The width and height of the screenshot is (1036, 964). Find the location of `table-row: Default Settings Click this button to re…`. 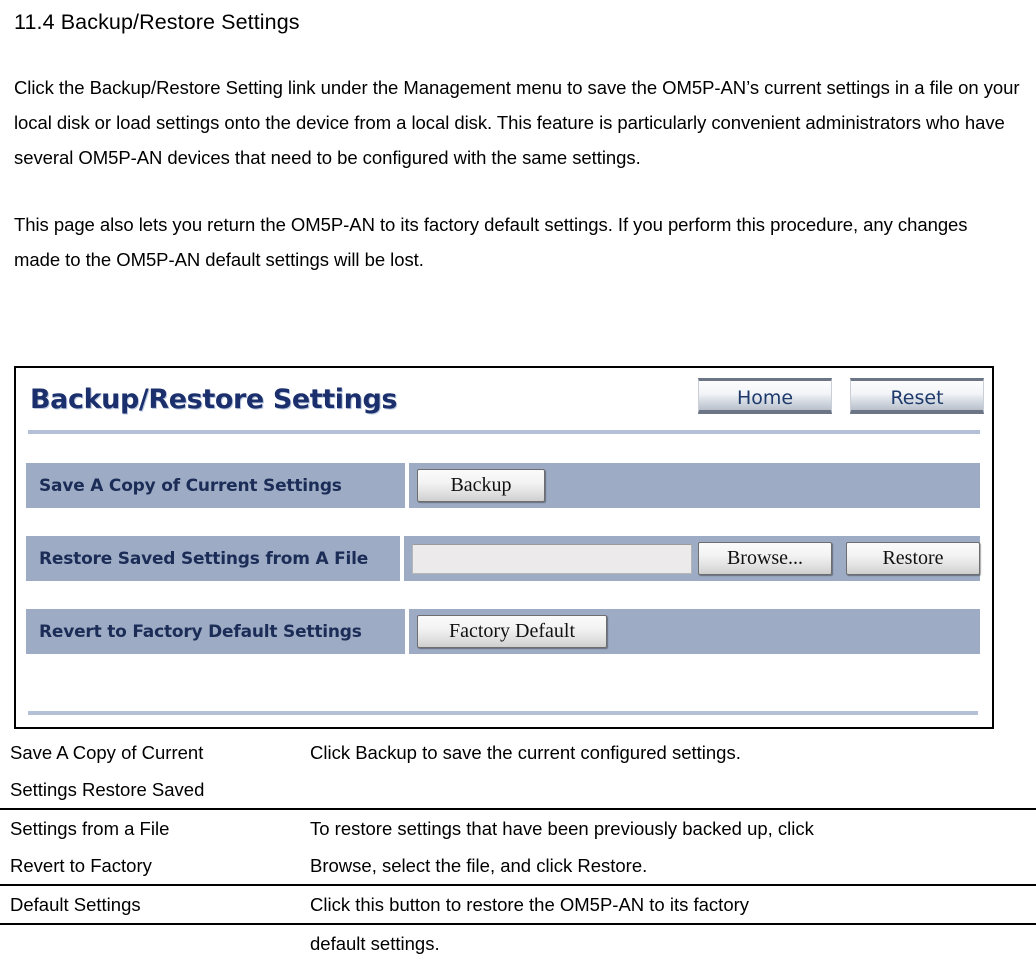

table-row: Default Settings Click this button to re… is located at coordinates (518, 904).